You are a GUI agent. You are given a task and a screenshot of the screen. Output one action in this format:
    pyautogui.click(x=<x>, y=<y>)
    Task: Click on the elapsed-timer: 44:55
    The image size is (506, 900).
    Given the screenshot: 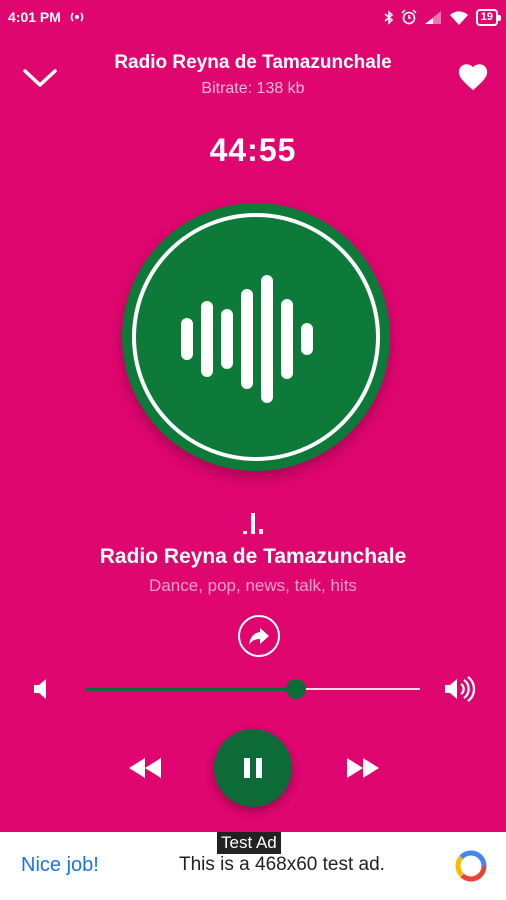 What is the action you would take?
    pyautogui.click(x=253, y=150)
    